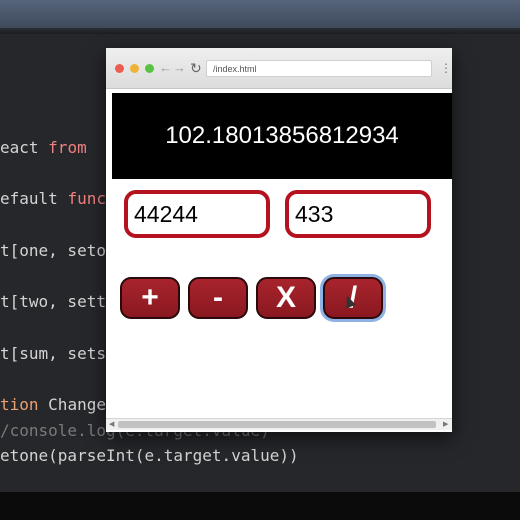 Image resolution: width=520 pixels, height=520 pixels. What do you see at coordinates (445, 424) in the screenshot?
I see `scroll-right-icon: ▶` at bounding box center [445, 424].